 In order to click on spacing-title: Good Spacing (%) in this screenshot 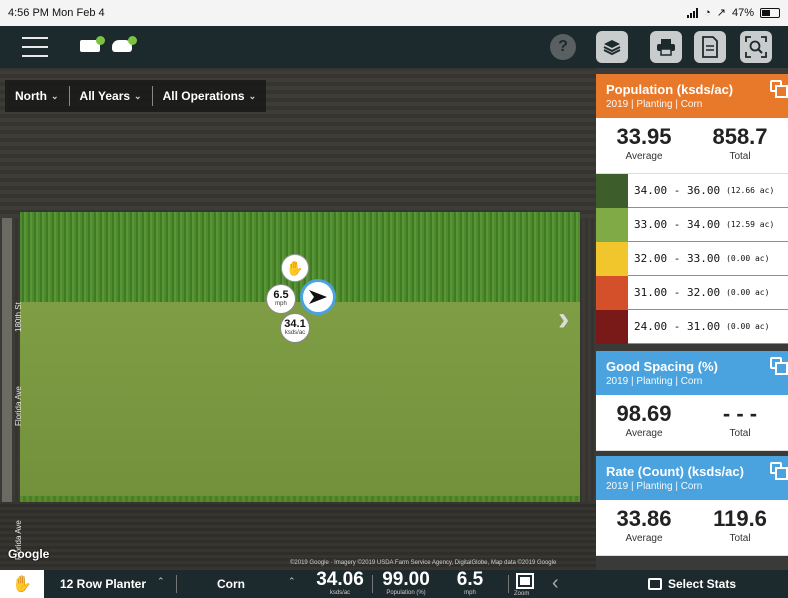, I will do `click(662, 366)`.